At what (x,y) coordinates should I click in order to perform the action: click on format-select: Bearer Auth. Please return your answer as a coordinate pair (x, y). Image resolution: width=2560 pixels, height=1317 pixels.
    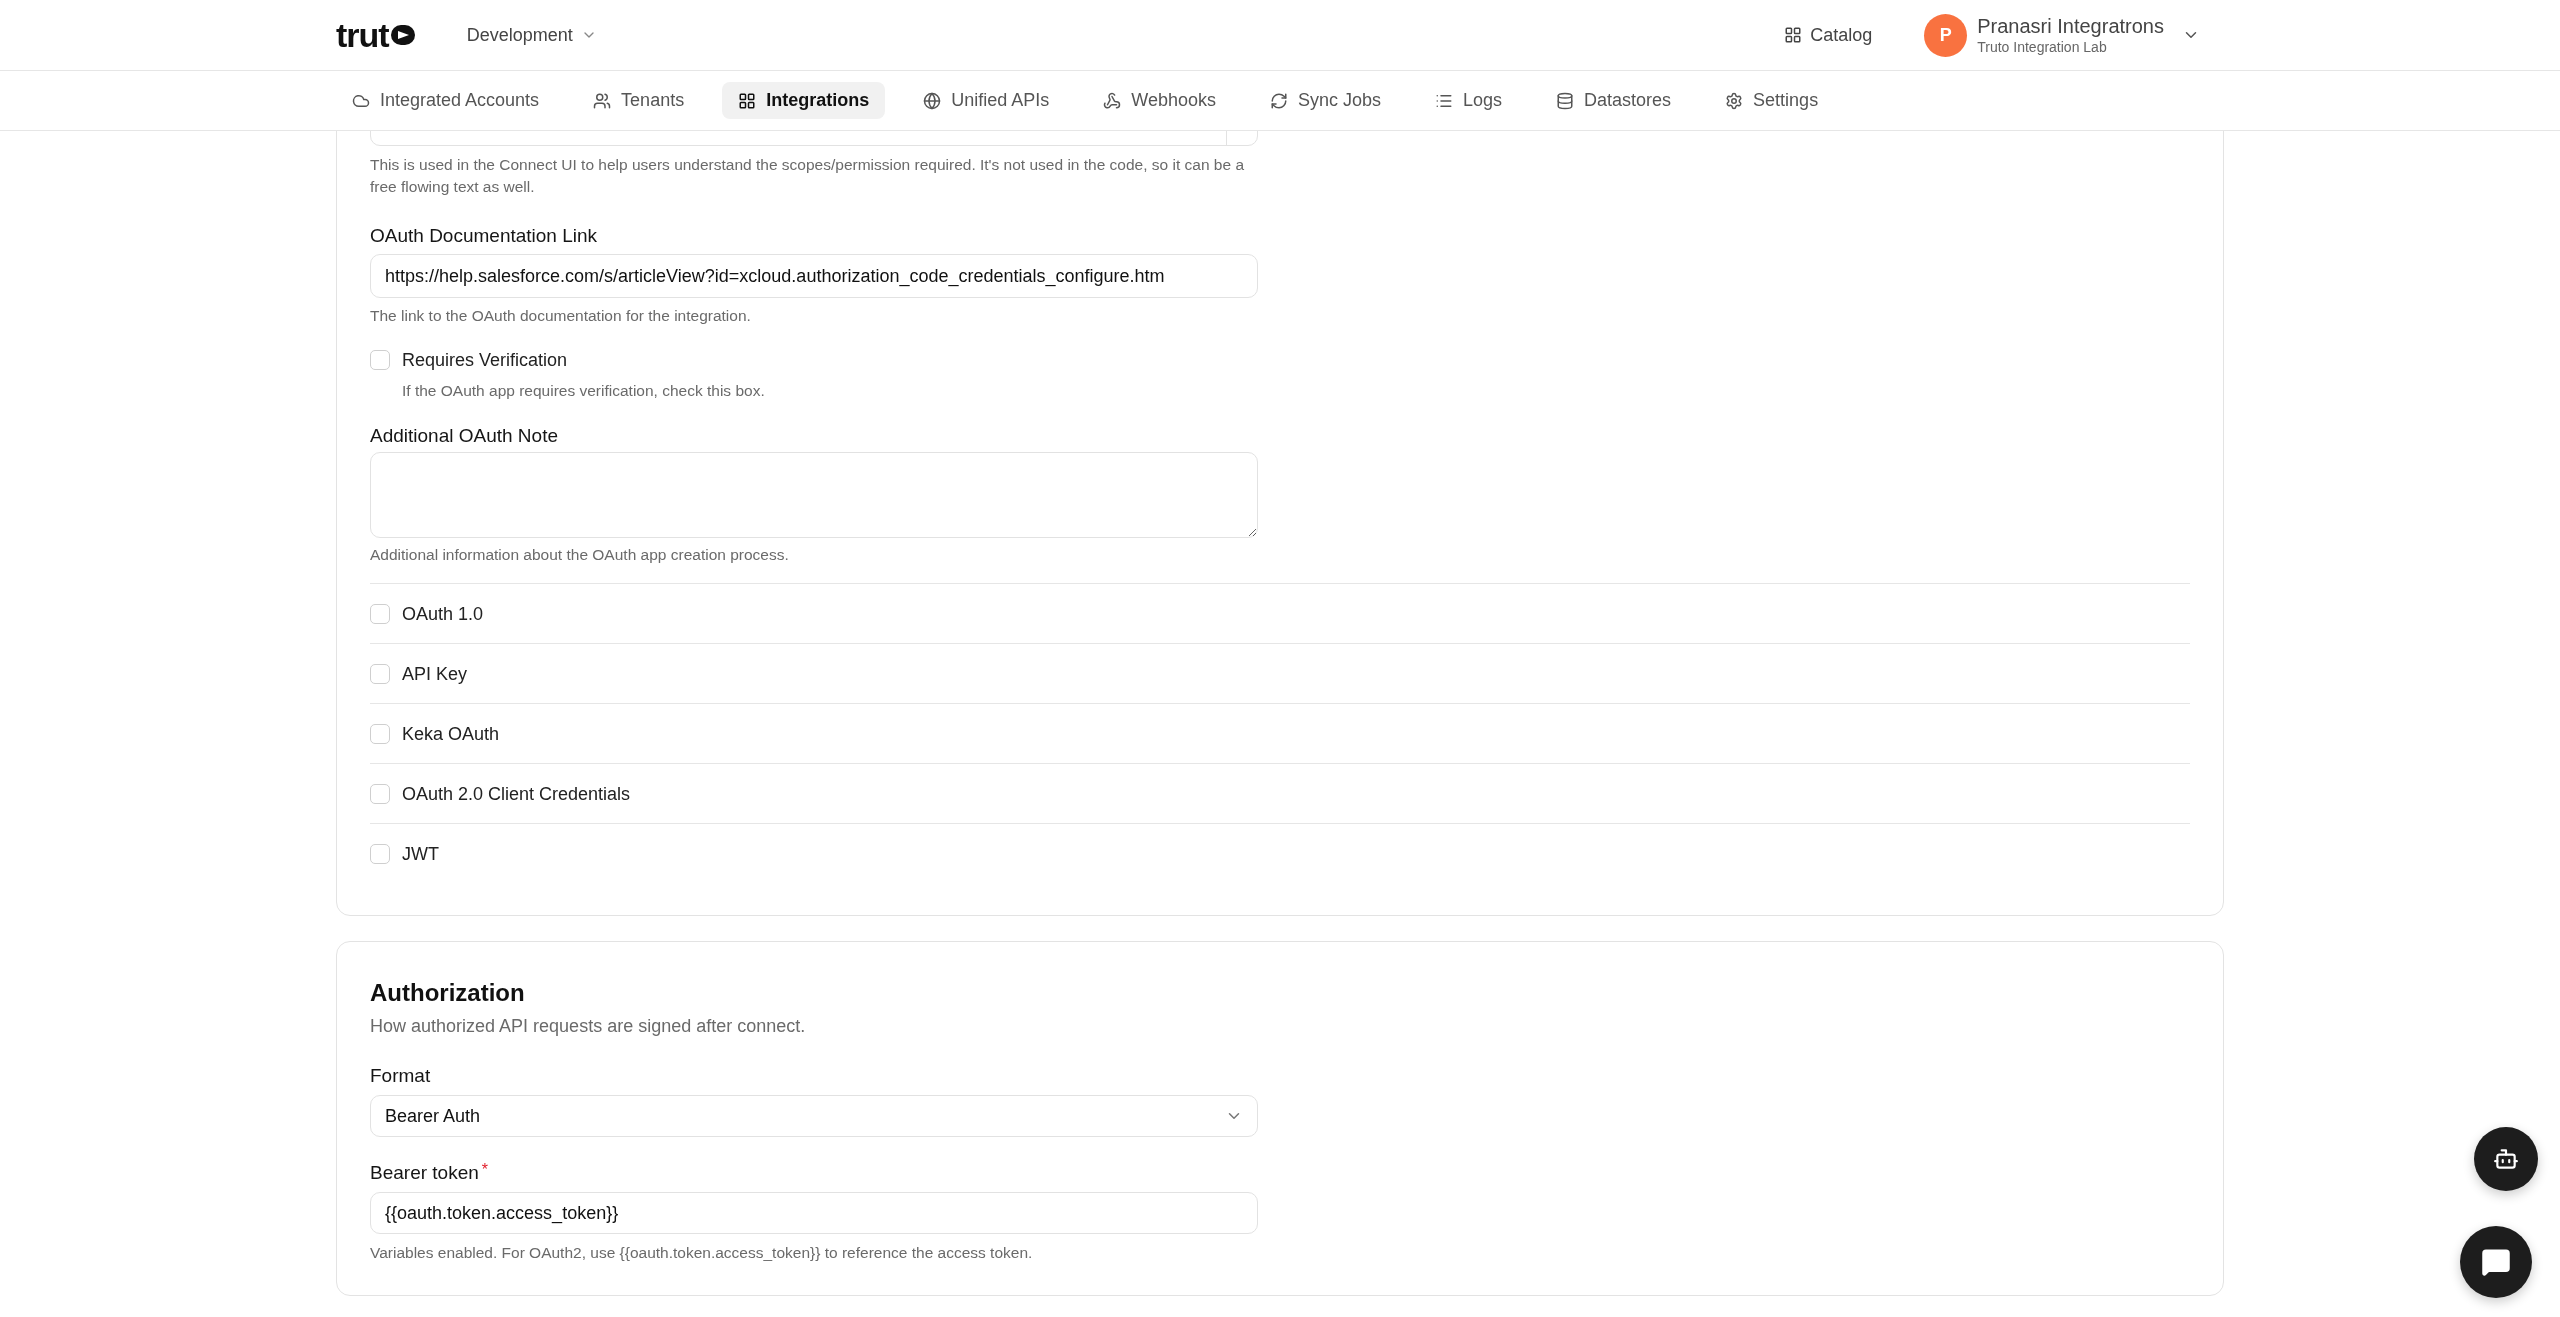
    Looking at the image, I should click on (814, 1116).